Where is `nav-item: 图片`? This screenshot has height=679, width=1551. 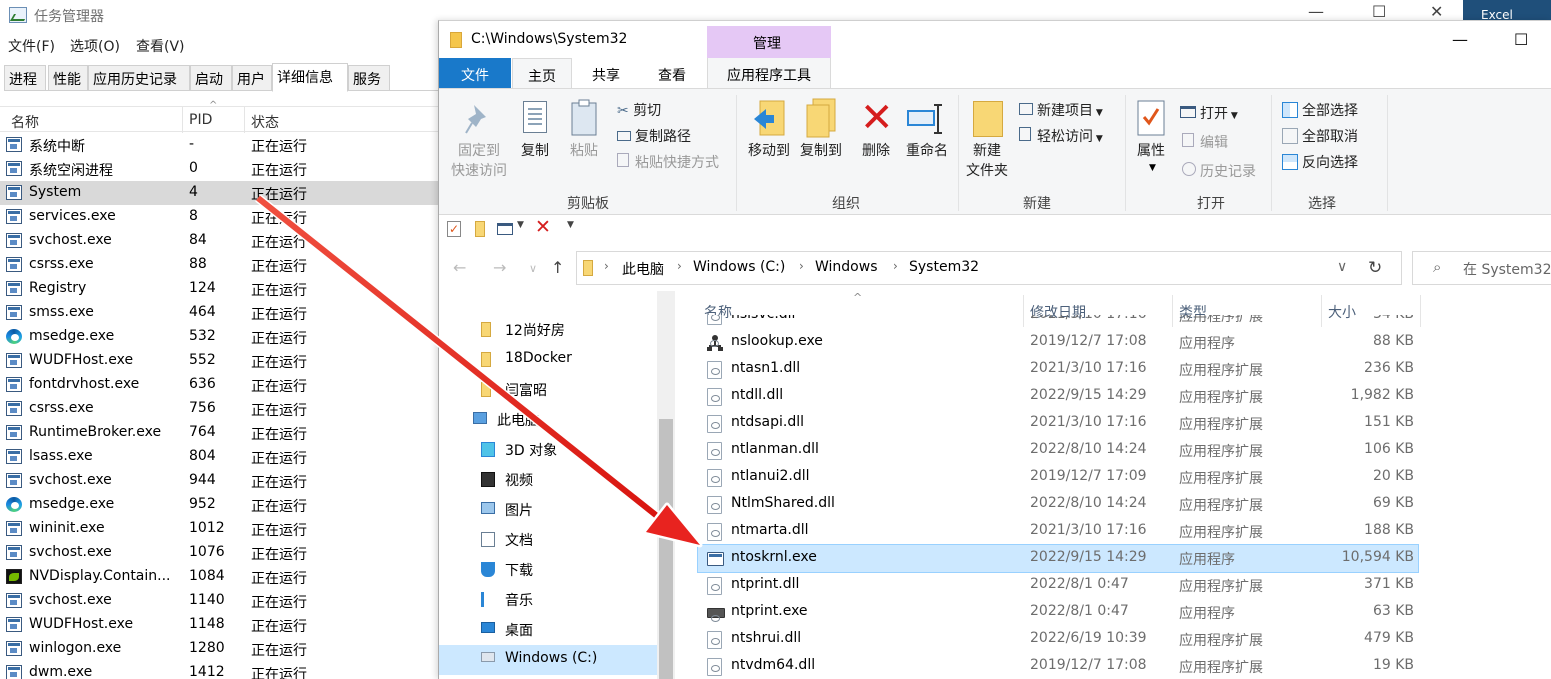
nav-item: 图片 is located at coordinates (548, 510).